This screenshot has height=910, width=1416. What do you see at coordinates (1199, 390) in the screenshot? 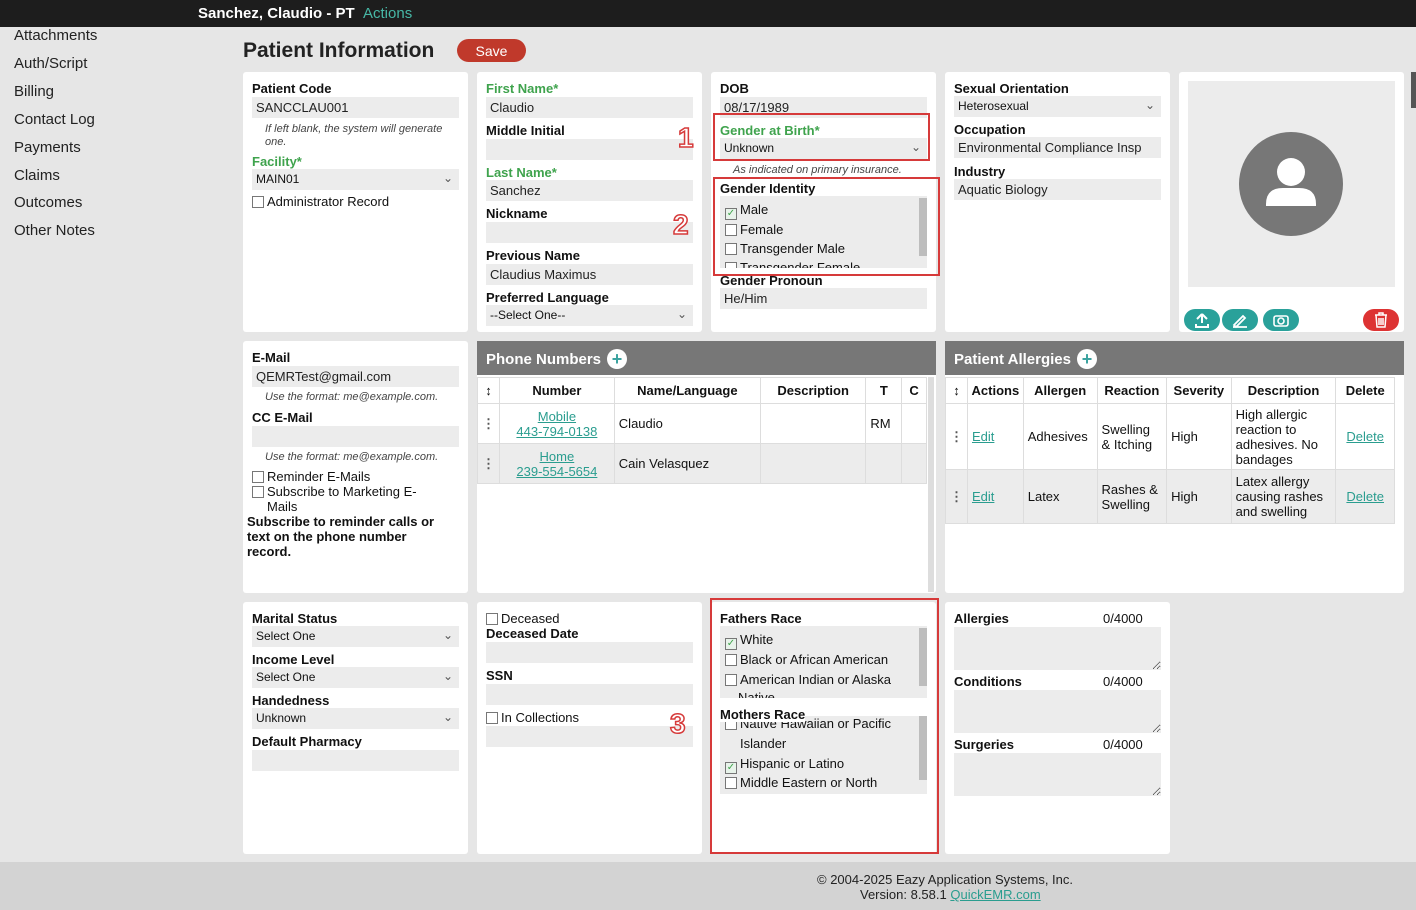
I see `col-severity: Severity` at bounding box center [1199, 390].